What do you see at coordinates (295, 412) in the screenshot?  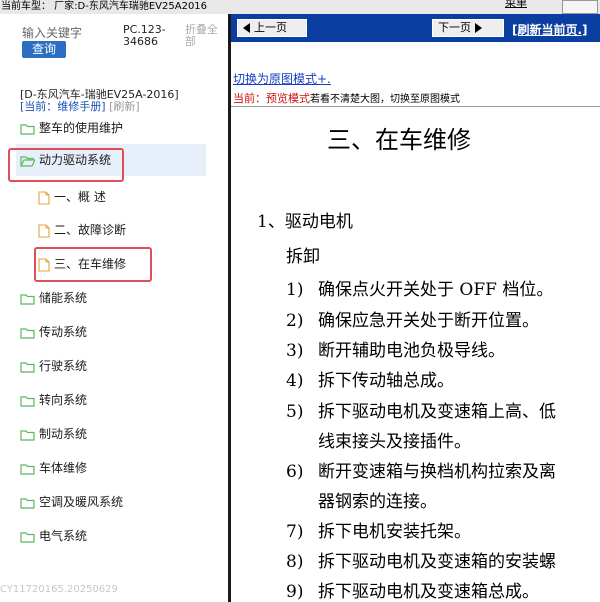 I see `step-number: 5)` at bounding box center [295, 412].